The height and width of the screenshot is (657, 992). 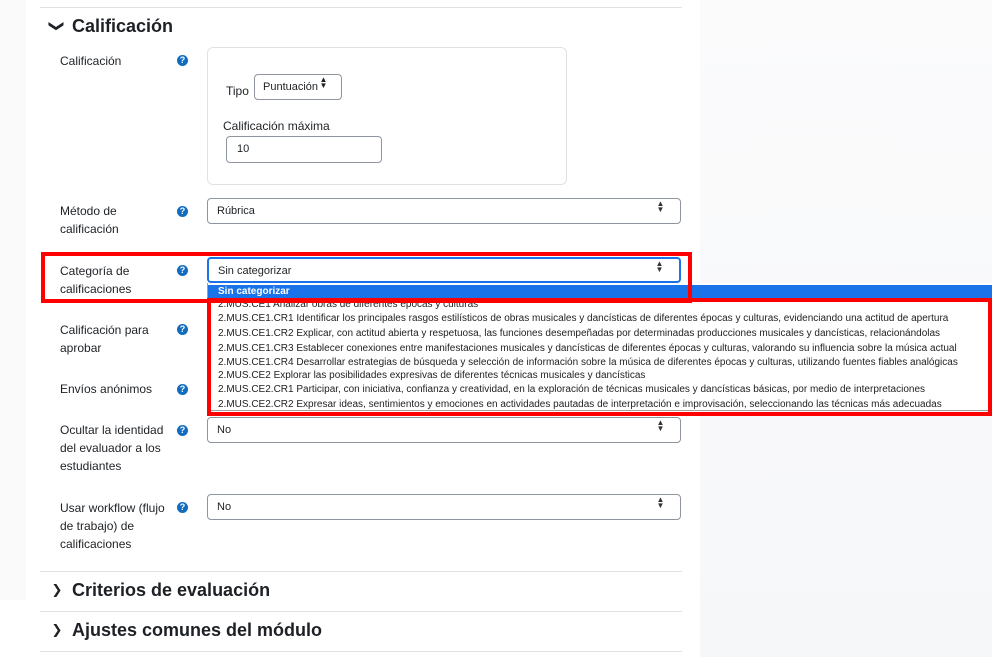 I want to click on grading-method-select: Rúbrica ▲▼, so click(x=444, y=211).